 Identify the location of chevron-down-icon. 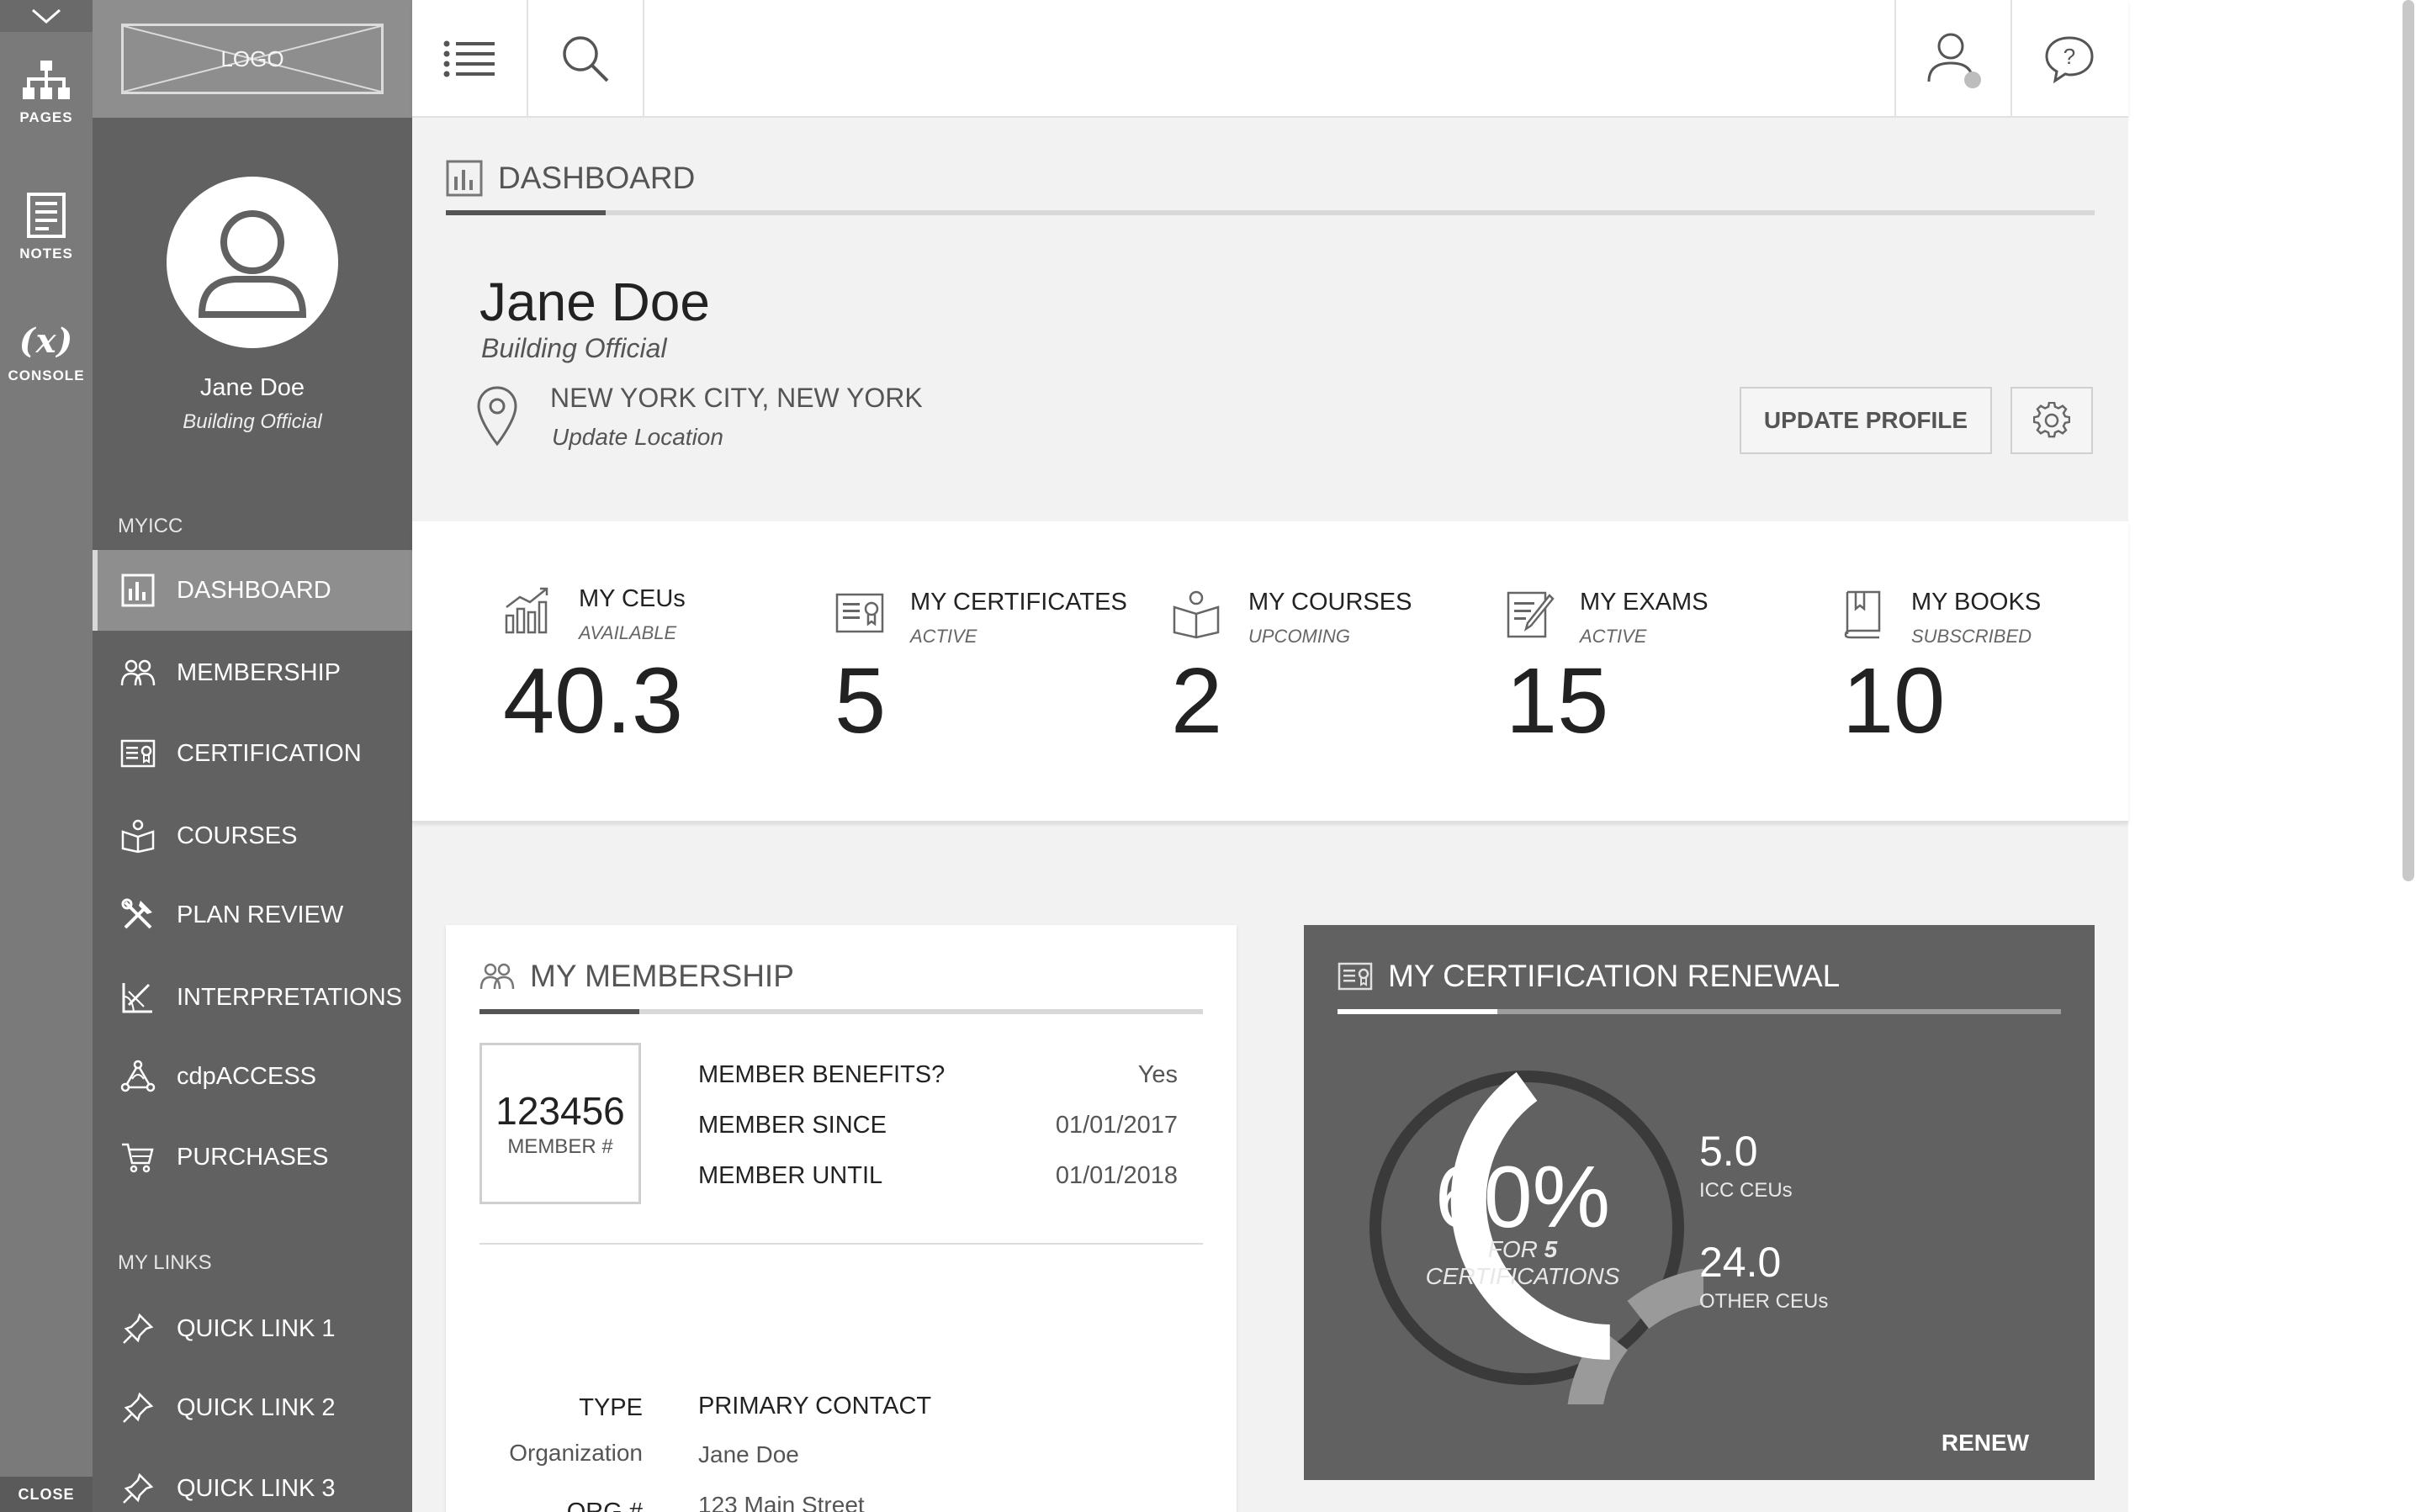
(47, 16).